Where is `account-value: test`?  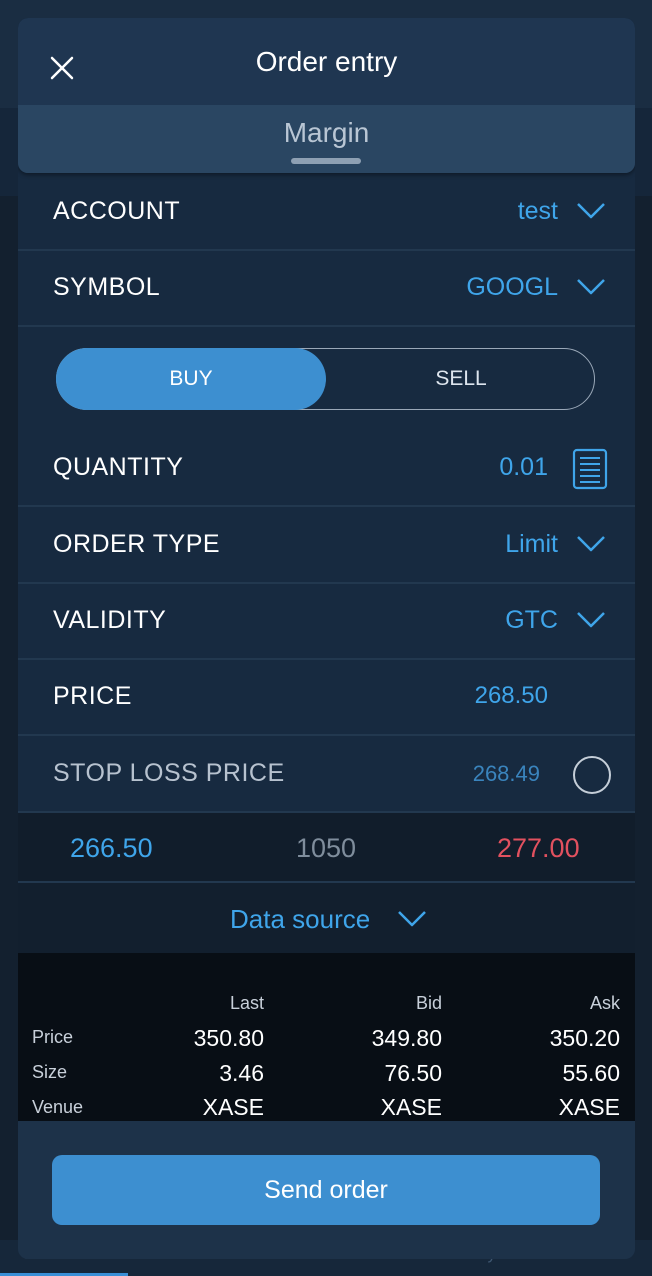 account-value: test is located at coordinates (538, 211).